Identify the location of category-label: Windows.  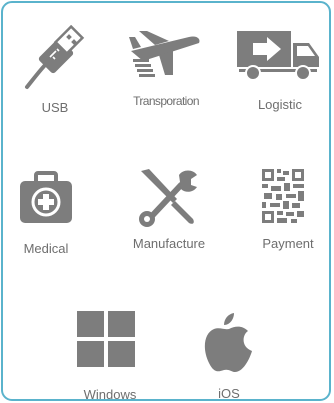
(110, 394).